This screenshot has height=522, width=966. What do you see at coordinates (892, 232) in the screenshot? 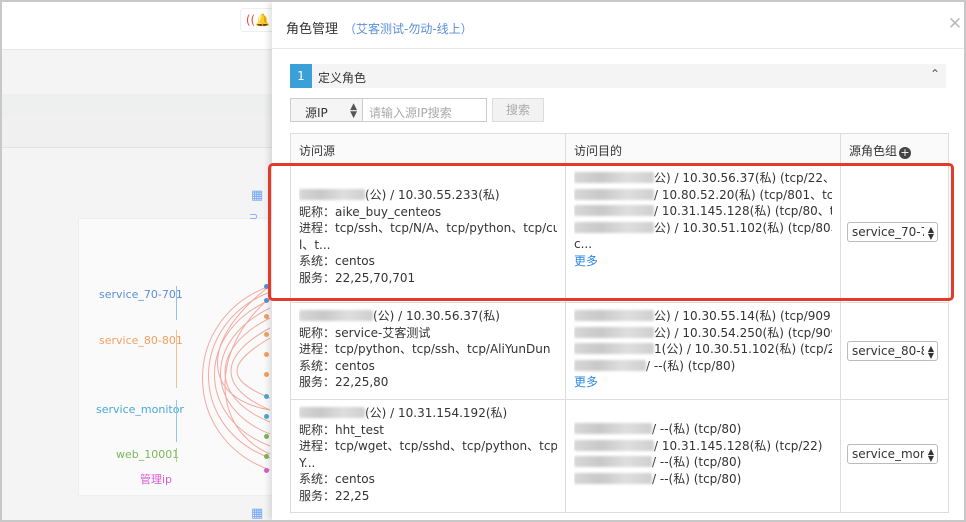
I see `role-group-select: service_70-701▲▼` at bounding box center [892, 232].